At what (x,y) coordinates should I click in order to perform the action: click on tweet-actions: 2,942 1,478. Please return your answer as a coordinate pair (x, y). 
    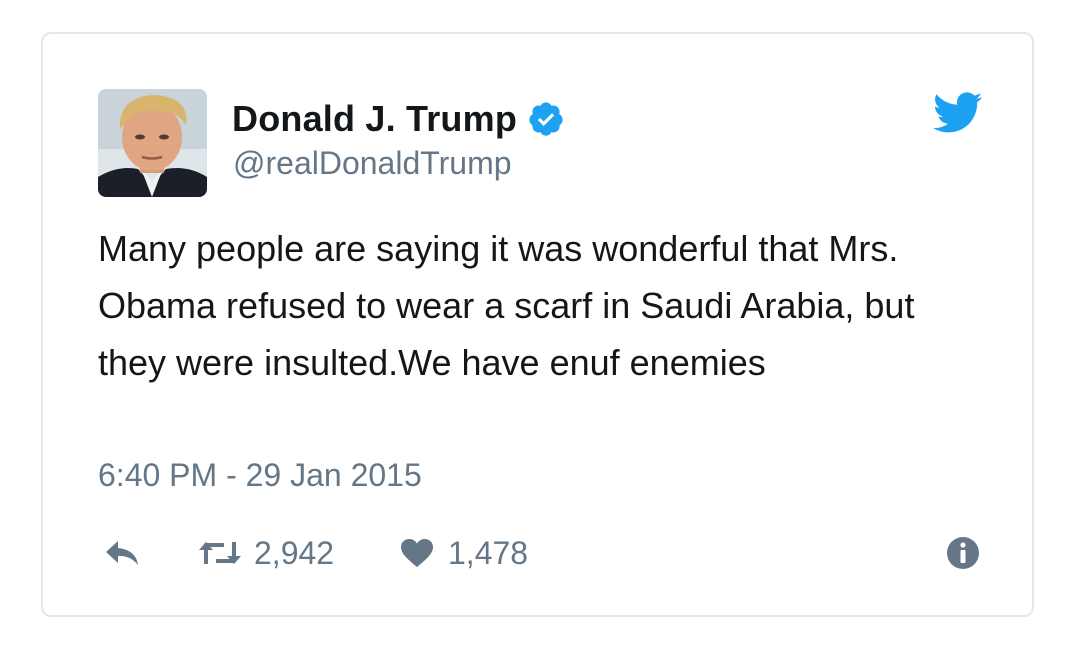
    Looking at the image, I should click on (543, 553).